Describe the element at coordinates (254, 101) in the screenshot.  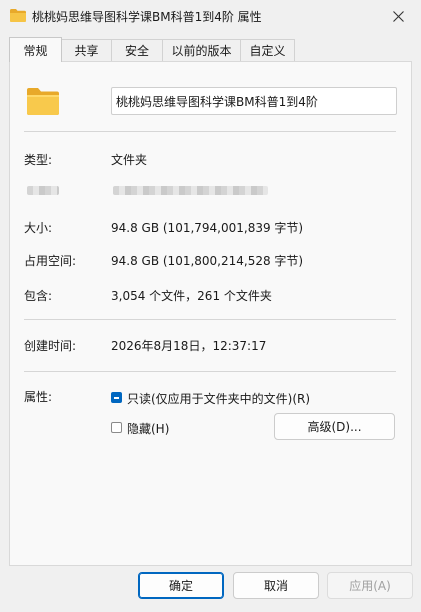
I see `folder-name-input` at that location.